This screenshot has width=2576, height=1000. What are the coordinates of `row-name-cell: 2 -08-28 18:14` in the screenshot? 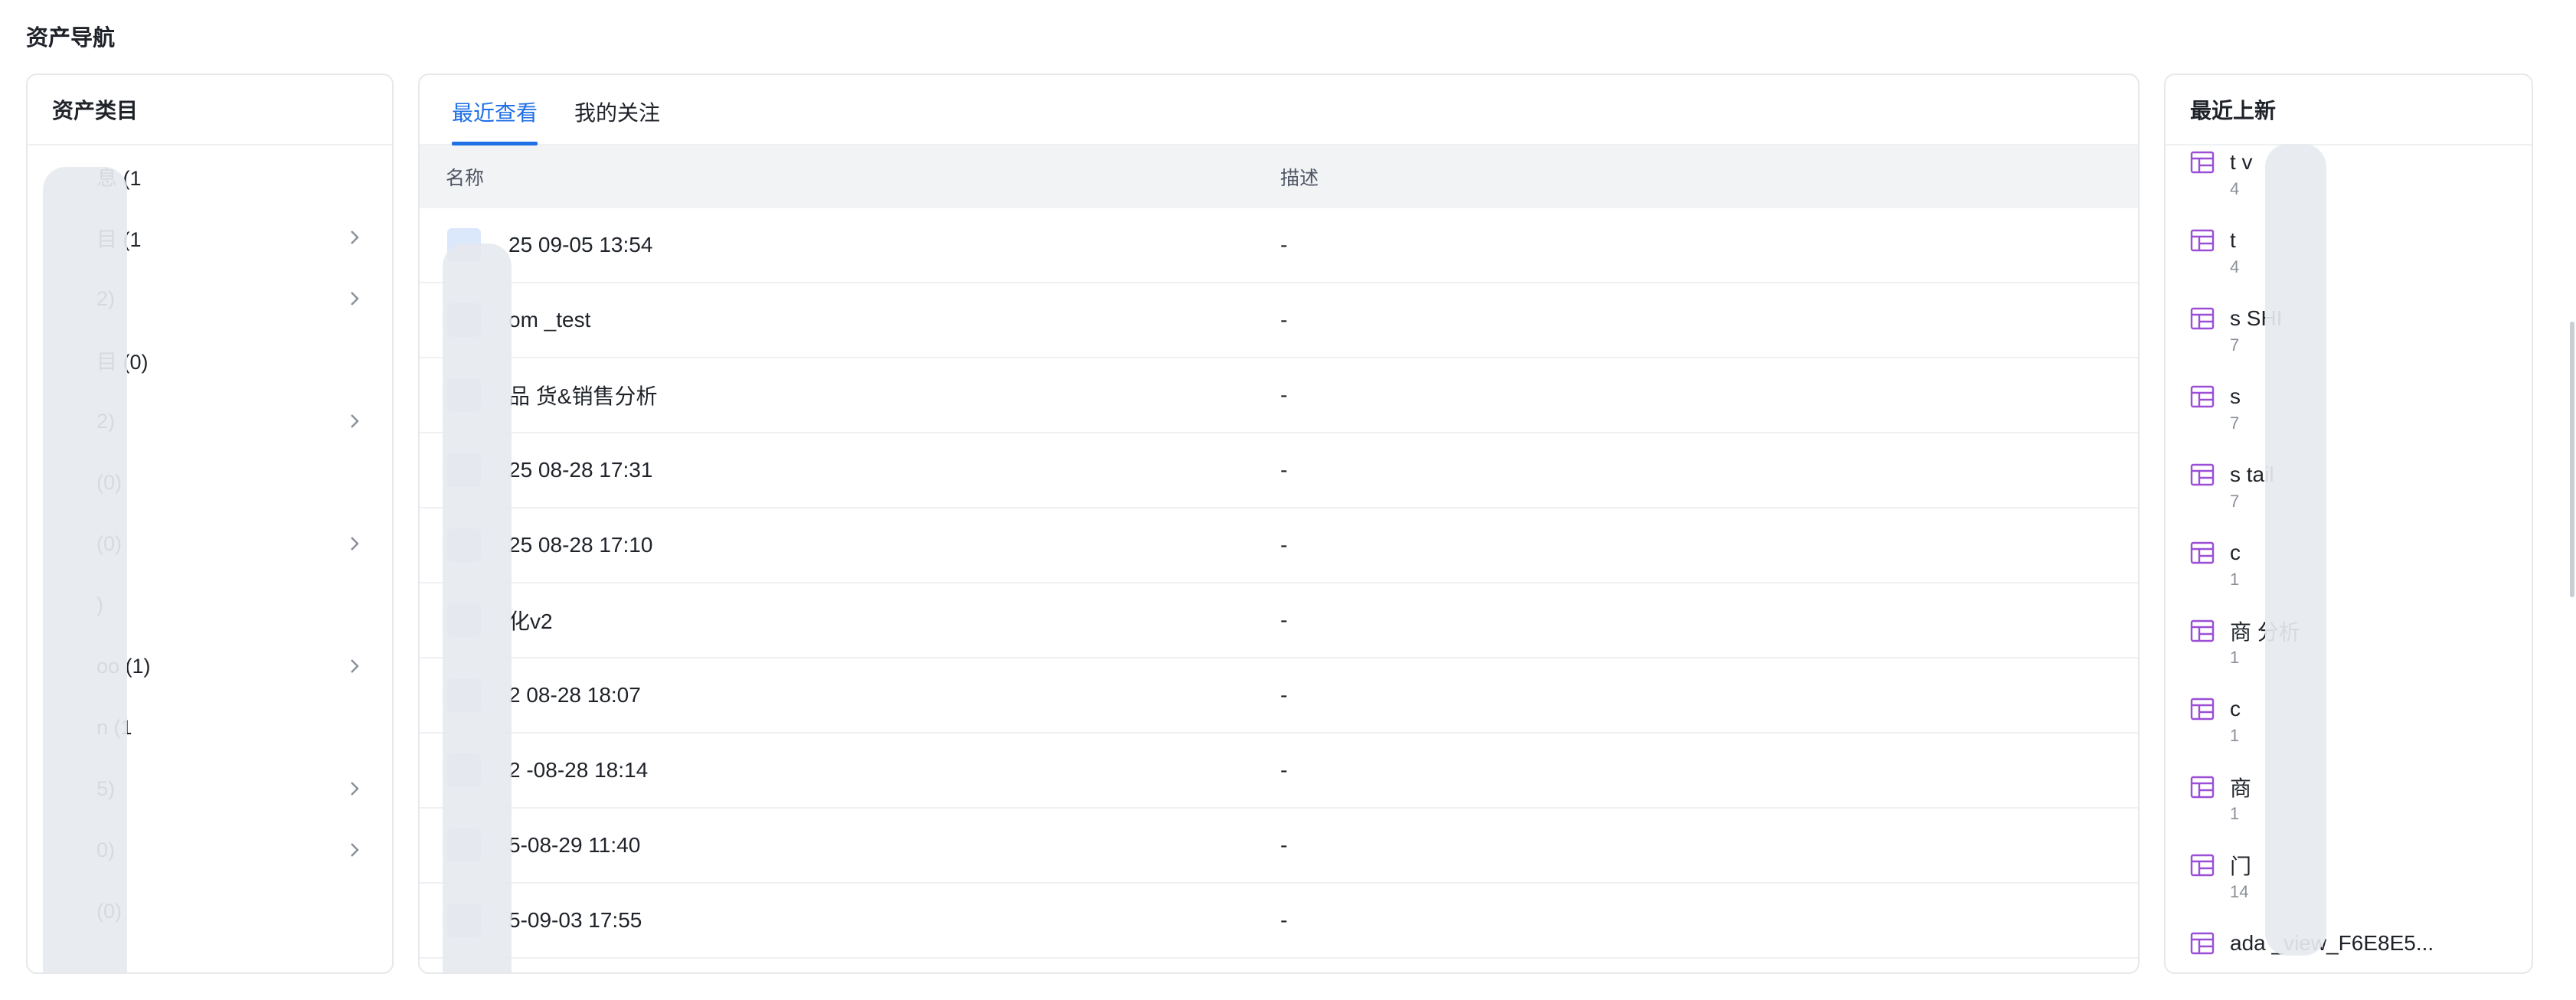 It's located at (850, 770).